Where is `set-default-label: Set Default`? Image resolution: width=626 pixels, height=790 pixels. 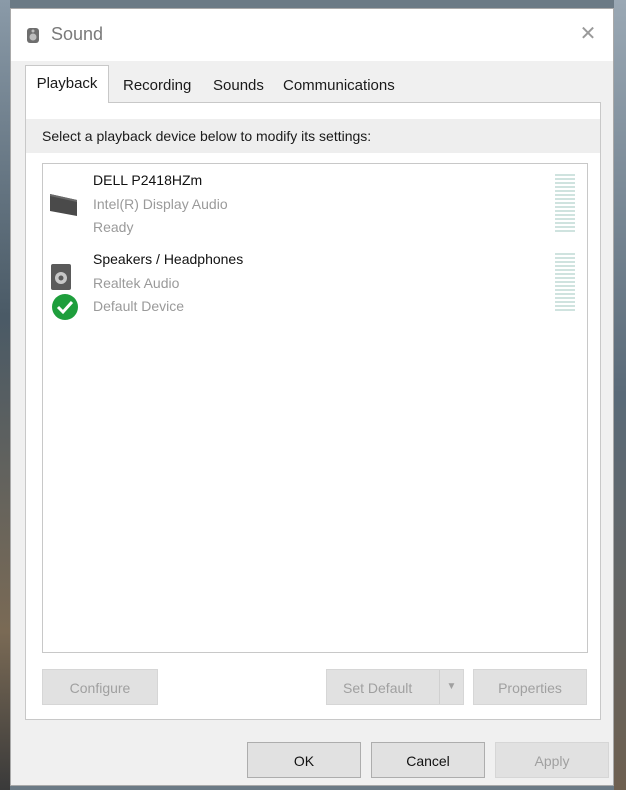
set-default-label: Set Default is located at coordinates (378, 688).